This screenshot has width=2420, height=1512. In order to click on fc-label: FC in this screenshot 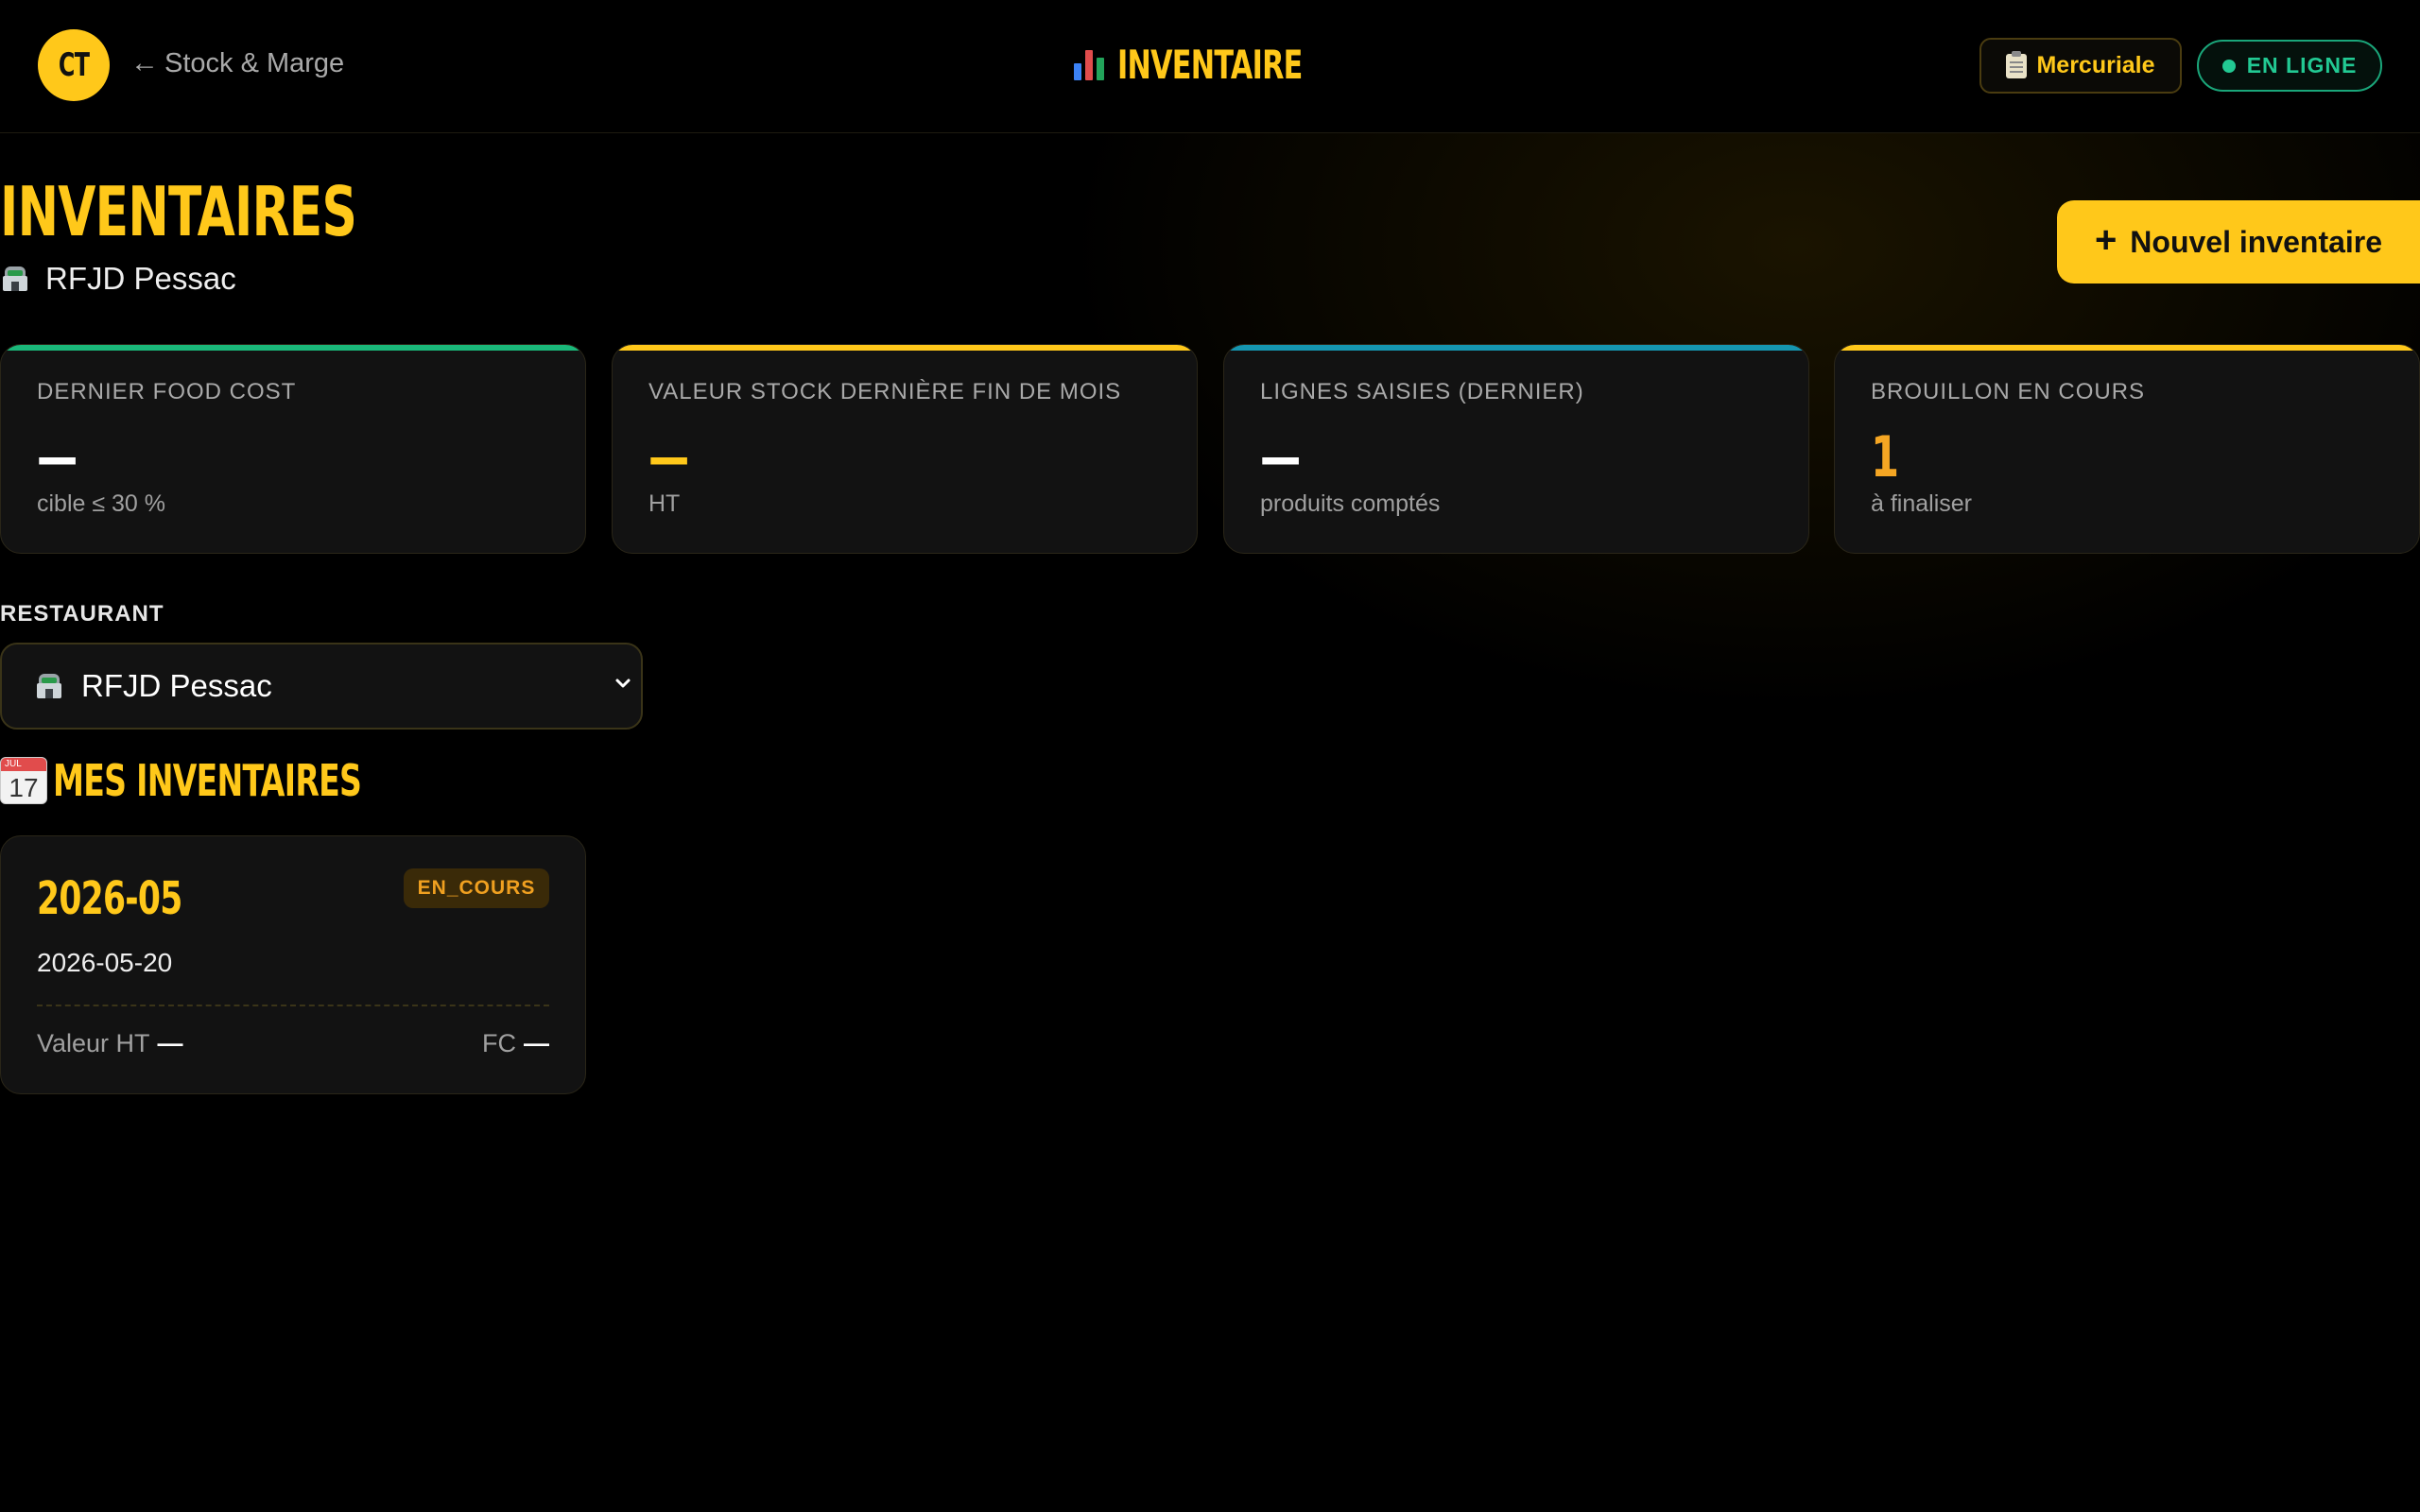, I will do `click(499, 1043)`.